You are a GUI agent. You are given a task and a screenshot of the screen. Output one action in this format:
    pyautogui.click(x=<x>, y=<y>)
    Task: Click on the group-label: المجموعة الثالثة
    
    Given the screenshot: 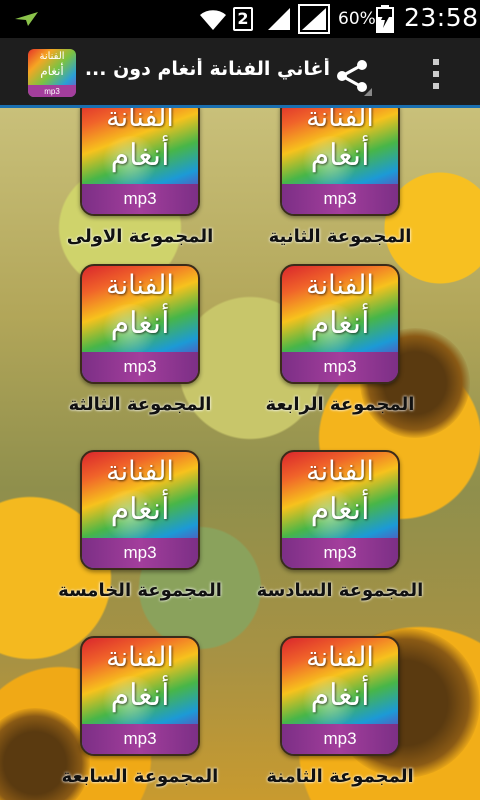 What is the action you would take?
    pyautogui.click(x=140, y=404)
    